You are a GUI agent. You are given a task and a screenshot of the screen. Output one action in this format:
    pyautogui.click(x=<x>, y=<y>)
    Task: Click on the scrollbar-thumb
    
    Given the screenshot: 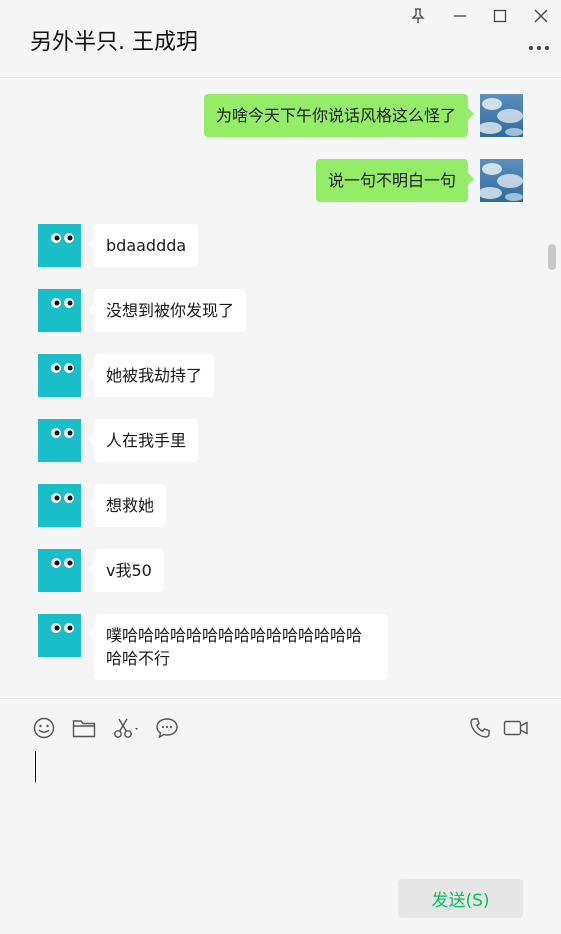 What is the action you would take?
    pyautogui.click(x=552, y=257)
    